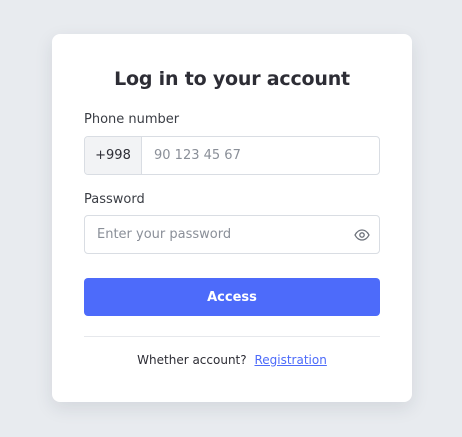  Describe the element at coordinates (192, 360) in the screenshot. I see `registration-prompt-text: Whether account?` at that location.